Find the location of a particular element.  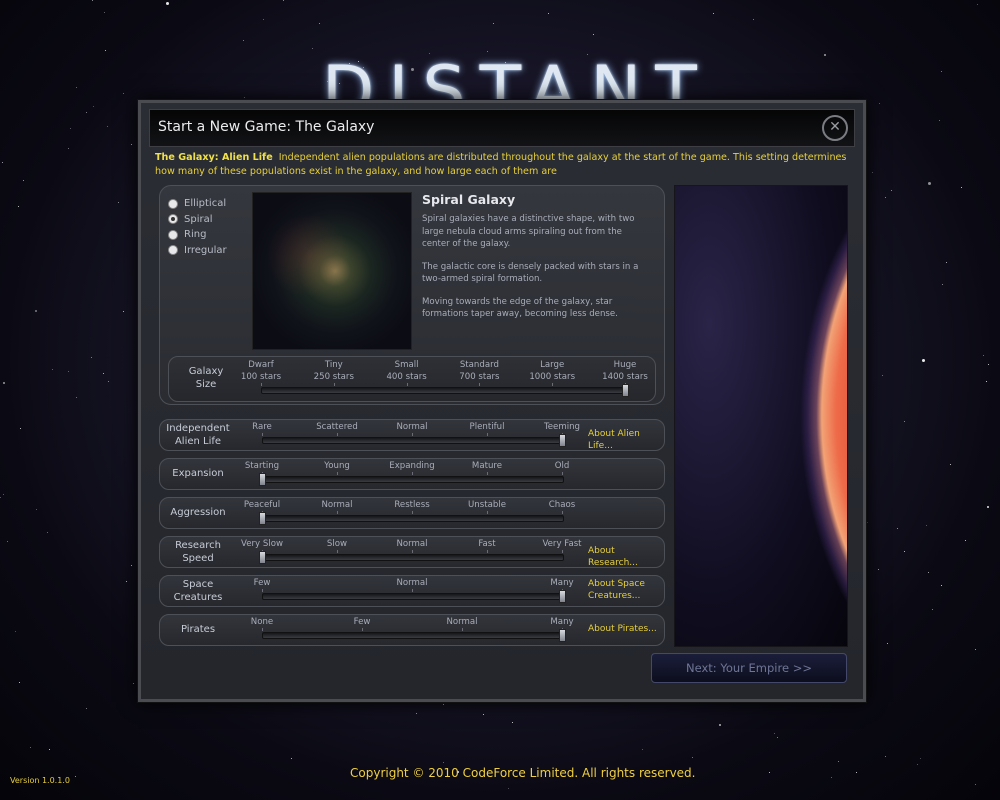

slider-tick-label: Dwarf 100 stars is located at coordinates (261, 371).